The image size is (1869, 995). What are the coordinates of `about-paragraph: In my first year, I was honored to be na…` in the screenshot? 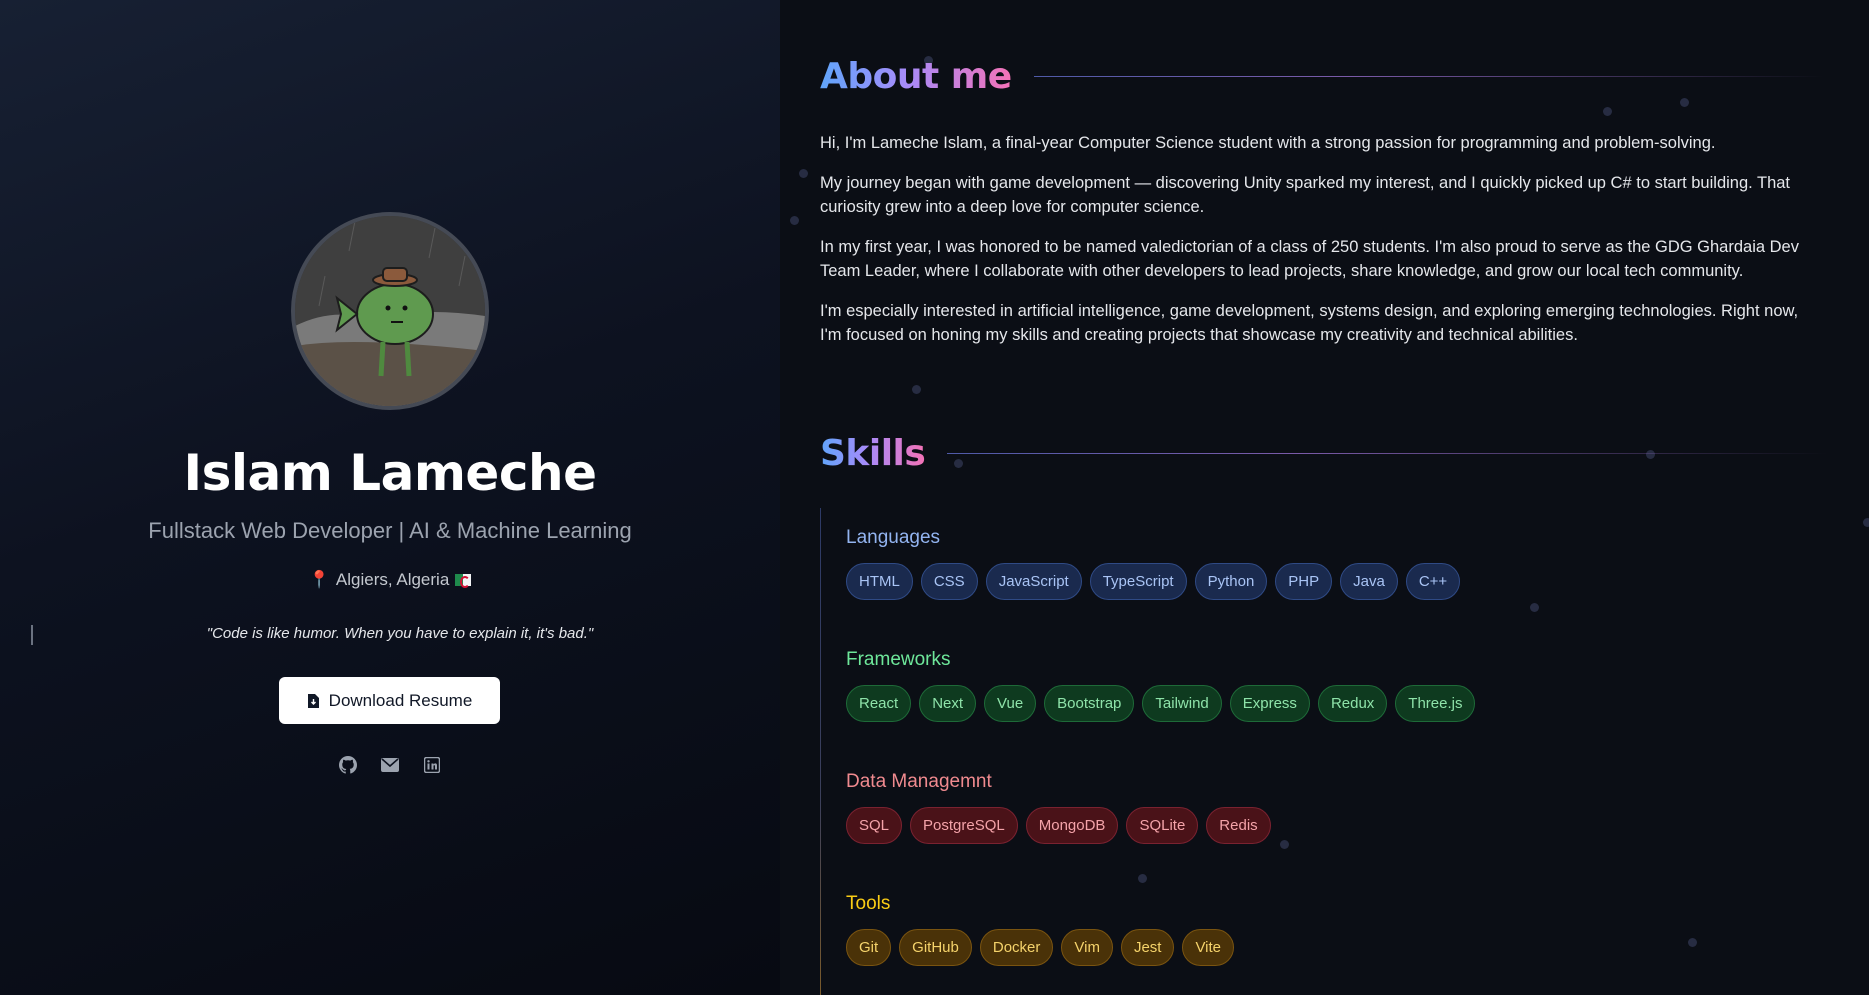 It's located at (1309, 259).